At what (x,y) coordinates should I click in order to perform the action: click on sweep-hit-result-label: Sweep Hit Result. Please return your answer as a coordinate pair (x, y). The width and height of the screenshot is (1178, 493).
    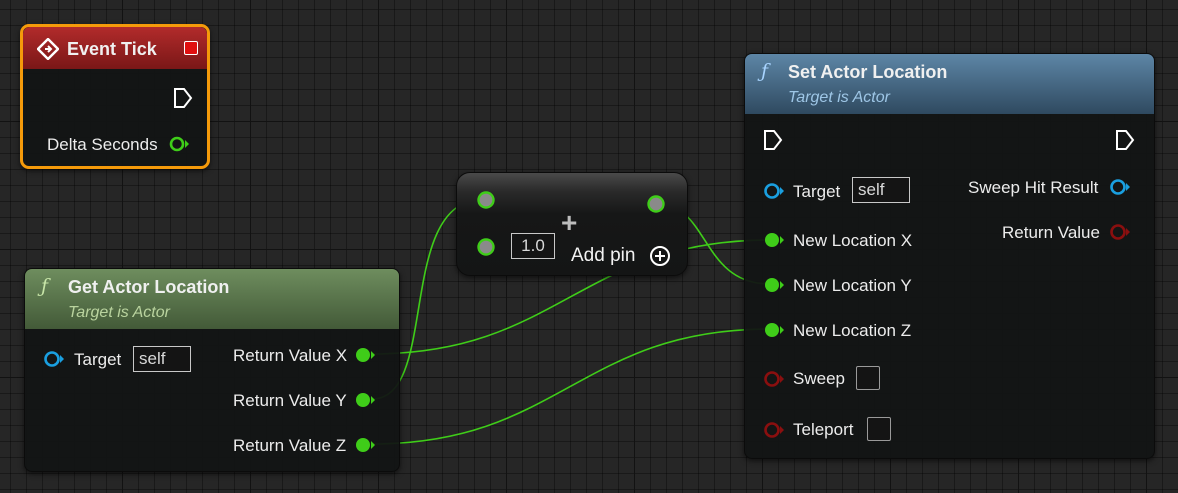
    Looking at the image, I should click on (1033, 187).